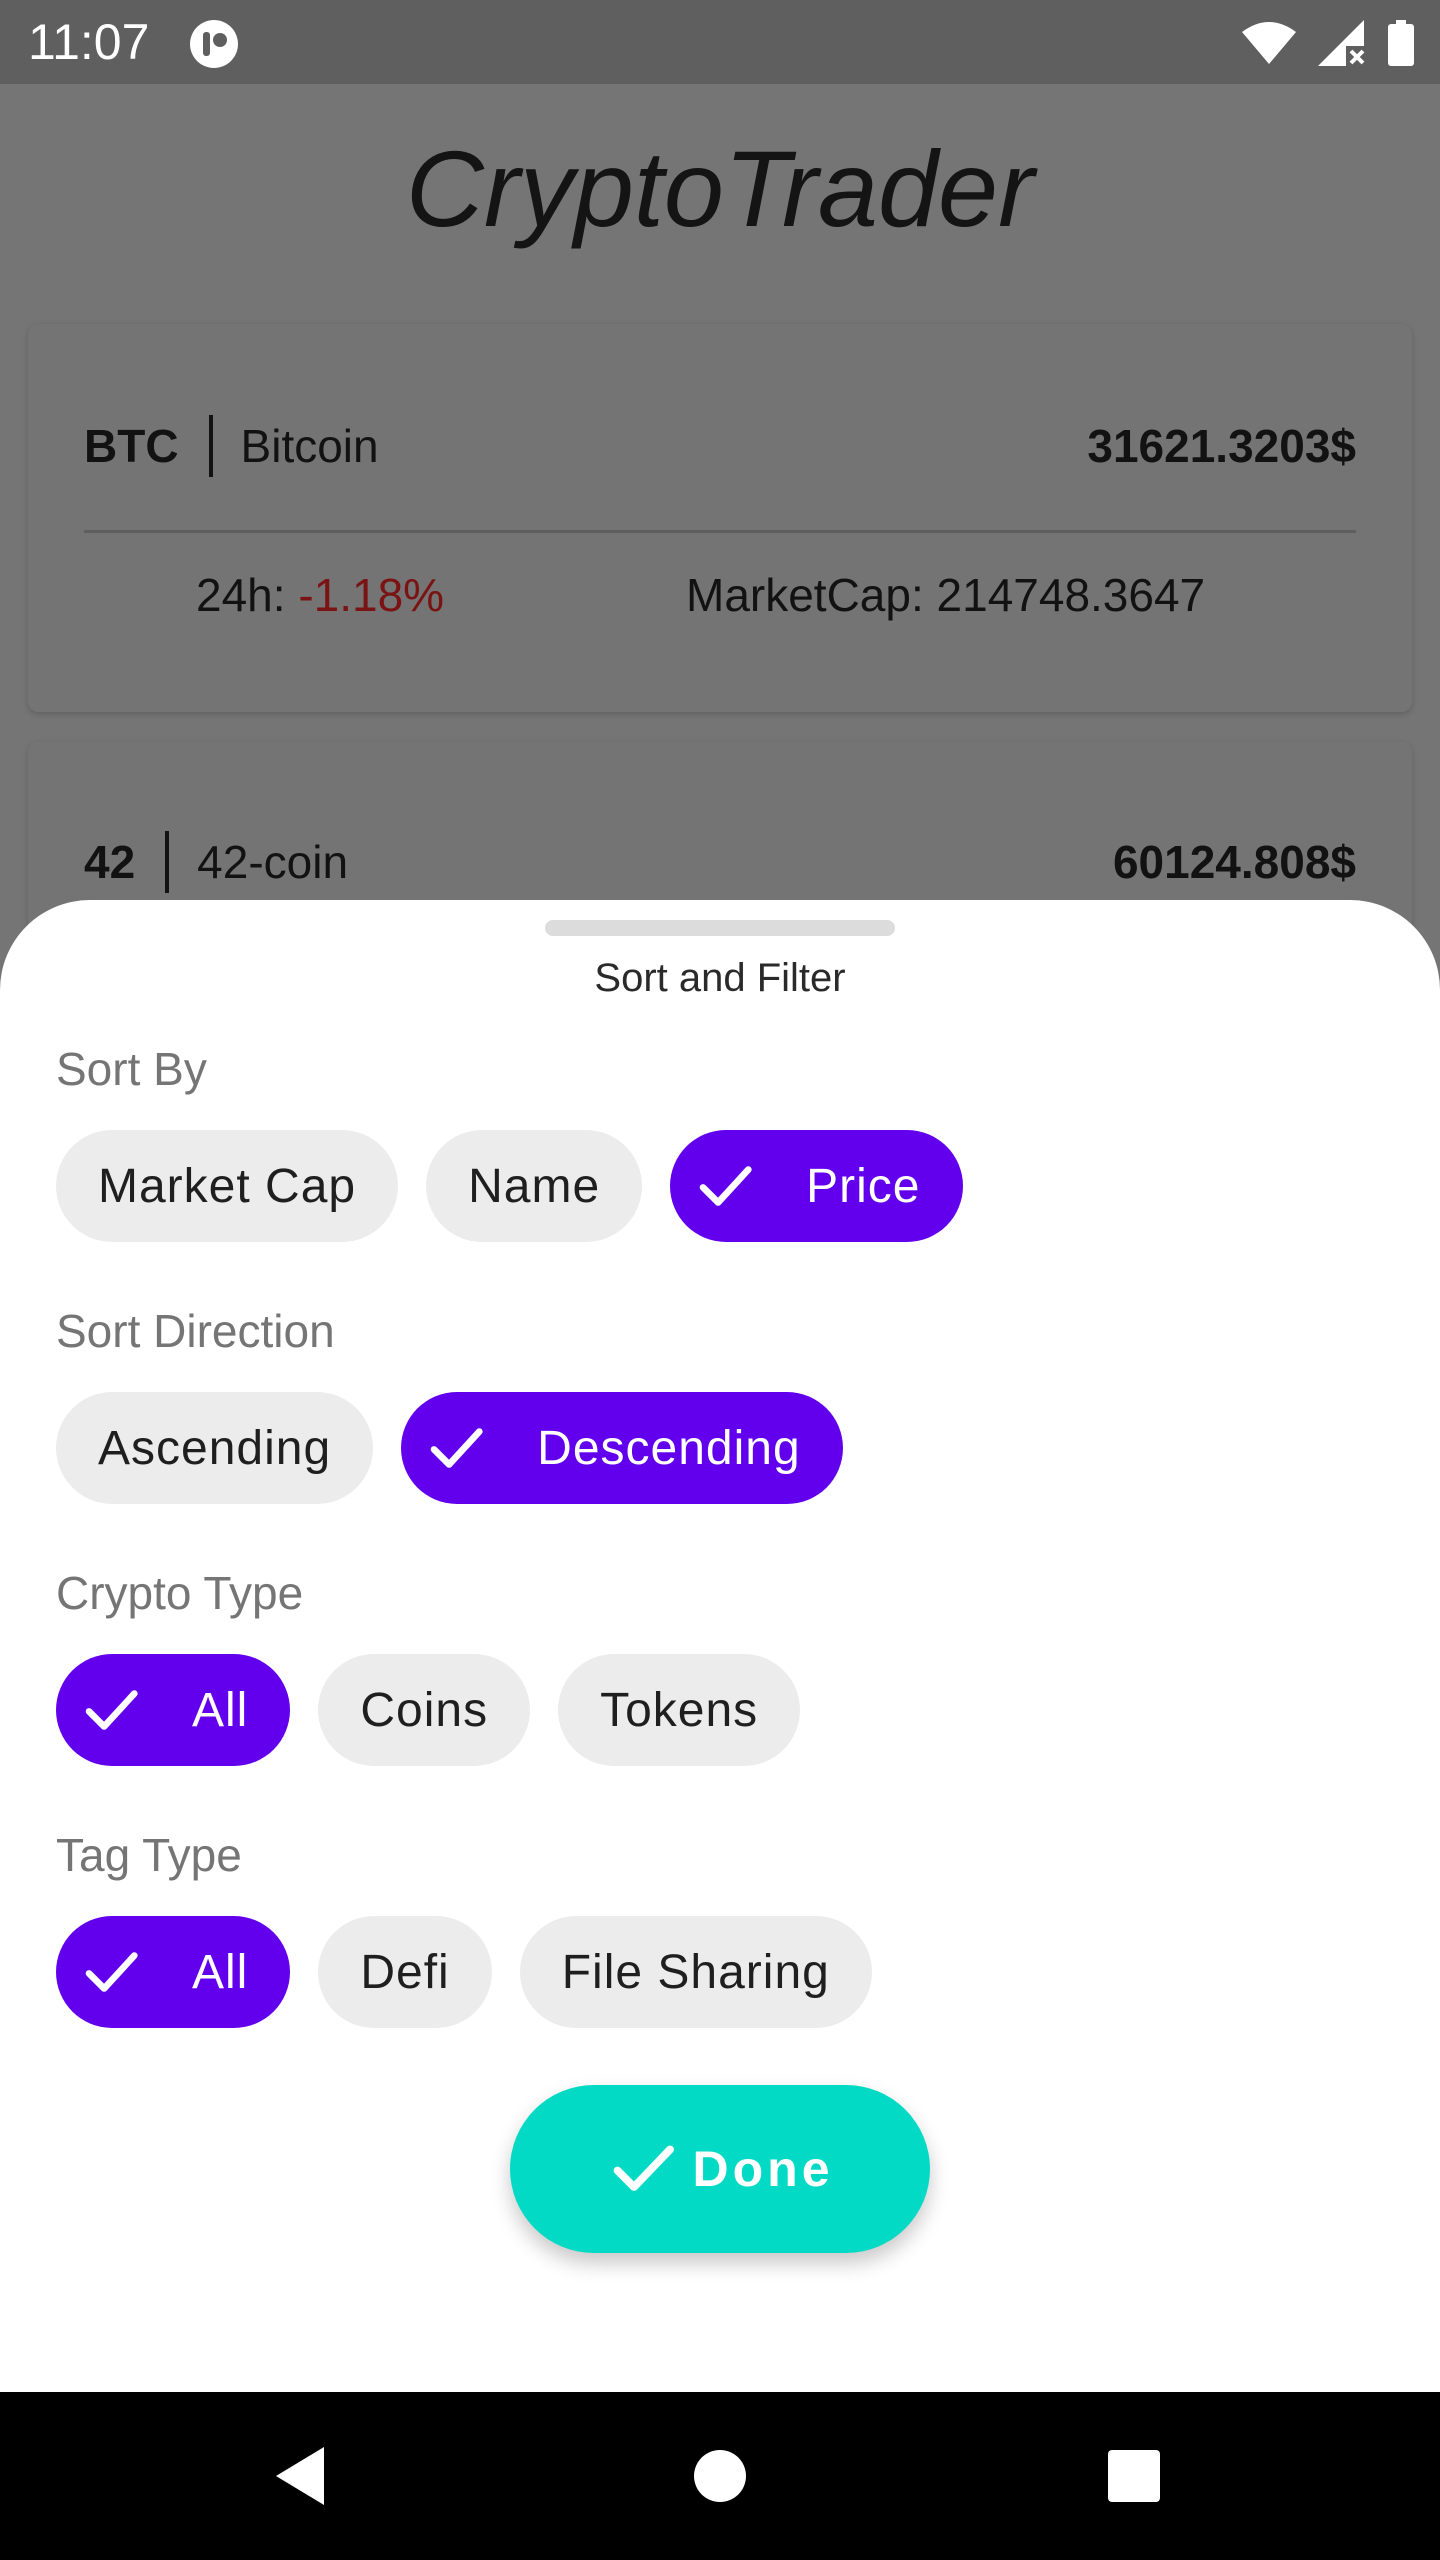  What do you see at coordinates (1221, 446) in the screenshot?
I see `coin-price: 31621.3203$` at bounding box center [1221, 446].